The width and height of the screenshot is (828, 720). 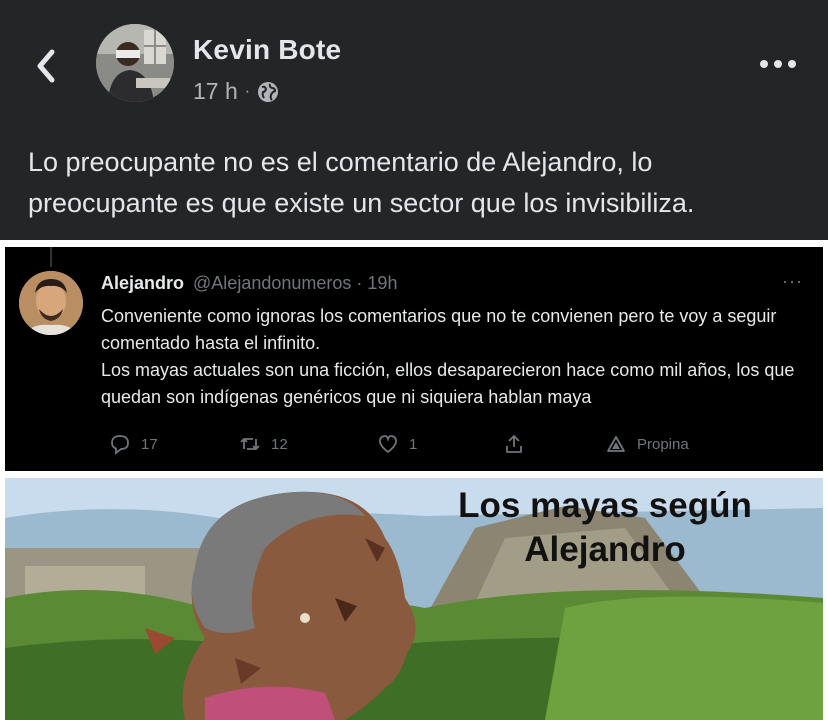 I want to click on tweet-header: Alejandro @Alejandonumeros · 19h, so click(x=249, y=283).